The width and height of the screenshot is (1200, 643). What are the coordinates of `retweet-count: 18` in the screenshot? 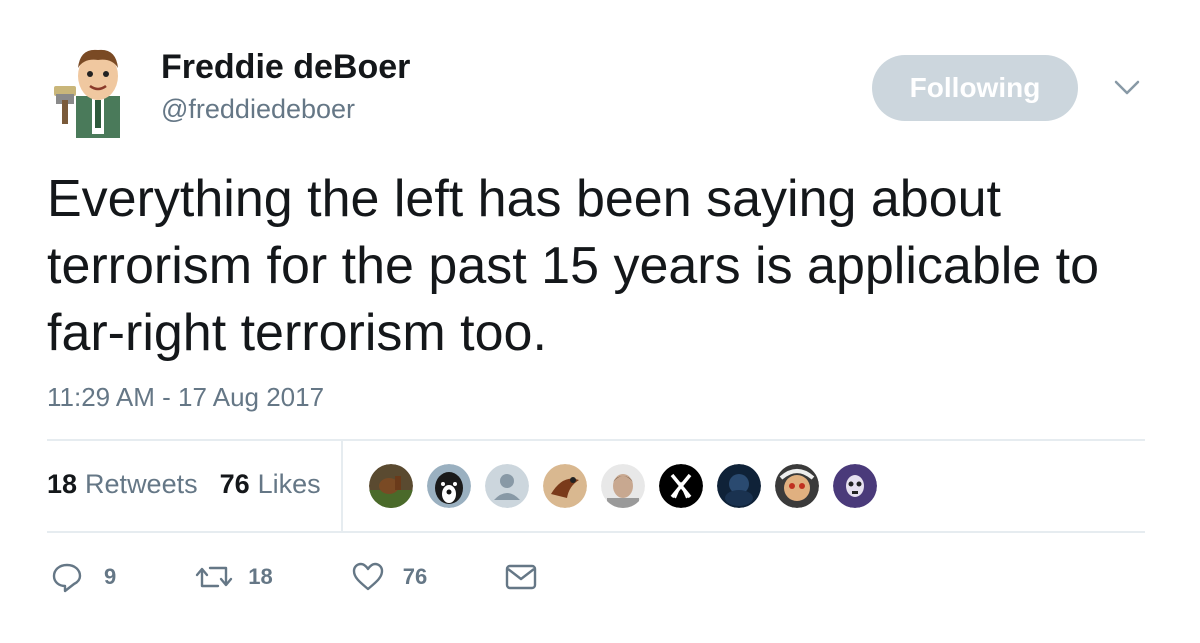 It's located at (260, 576).